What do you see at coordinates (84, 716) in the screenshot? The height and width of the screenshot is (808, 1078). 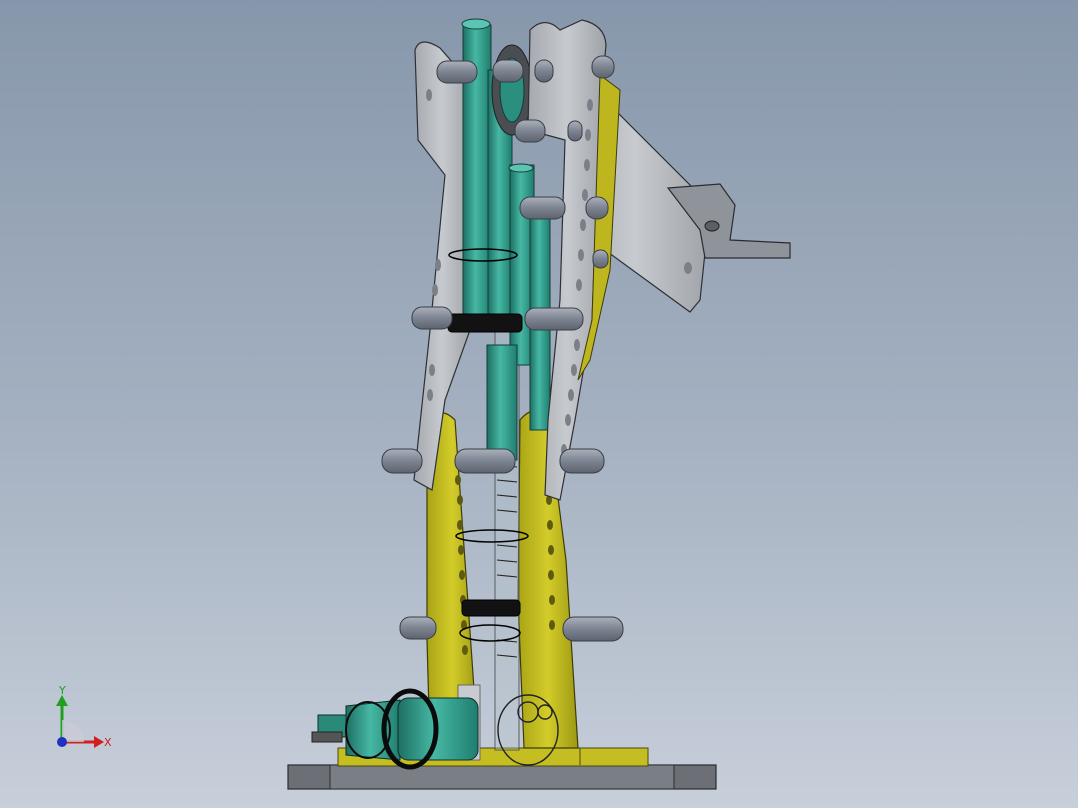 I see `axis-triad: Y X` at bounding box center [84, 716].